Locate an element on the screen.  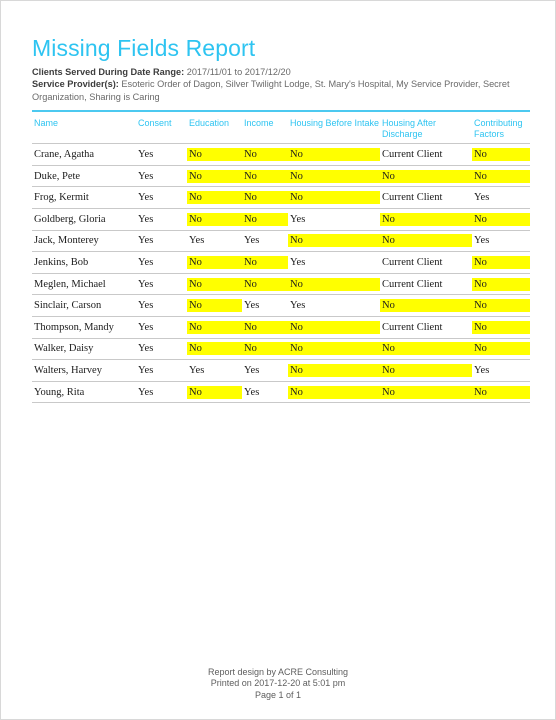
column-header-consent: Consent is located at coordinates (161, 131).